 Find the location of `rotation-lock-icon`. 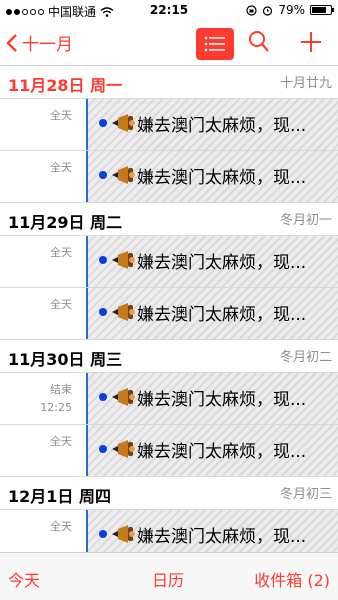

rotation-lock-icon is located at coordinates (251, 10).